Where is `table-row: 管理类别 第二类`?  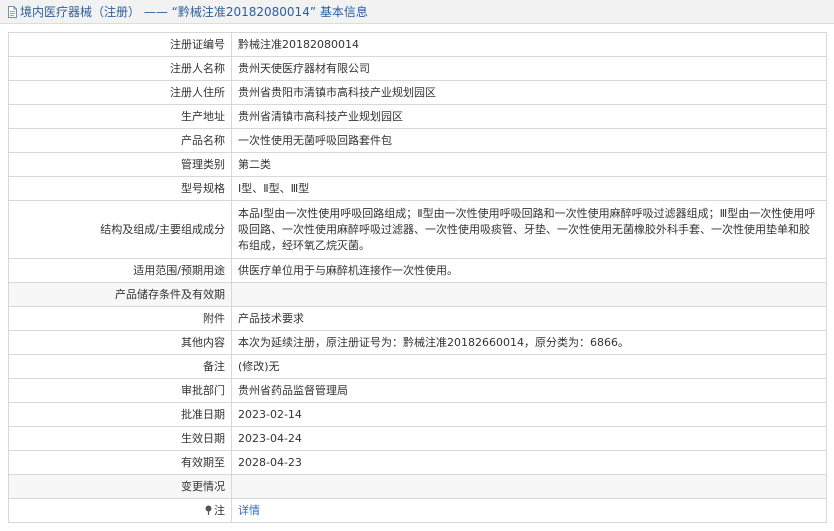
table-row: 管理类别 第二类 is located at coordinates (417, 164).